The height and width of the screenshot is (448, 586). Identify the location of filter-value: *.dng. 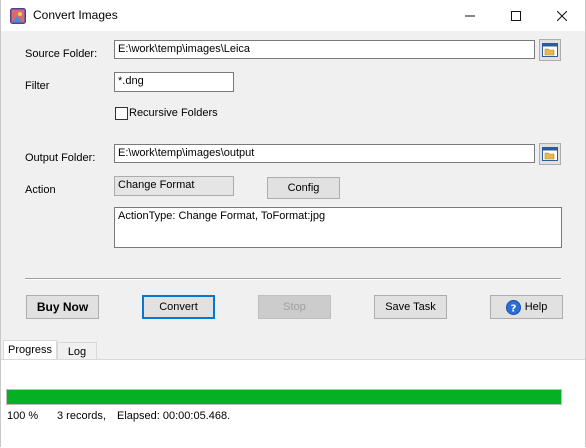
(131, 81).